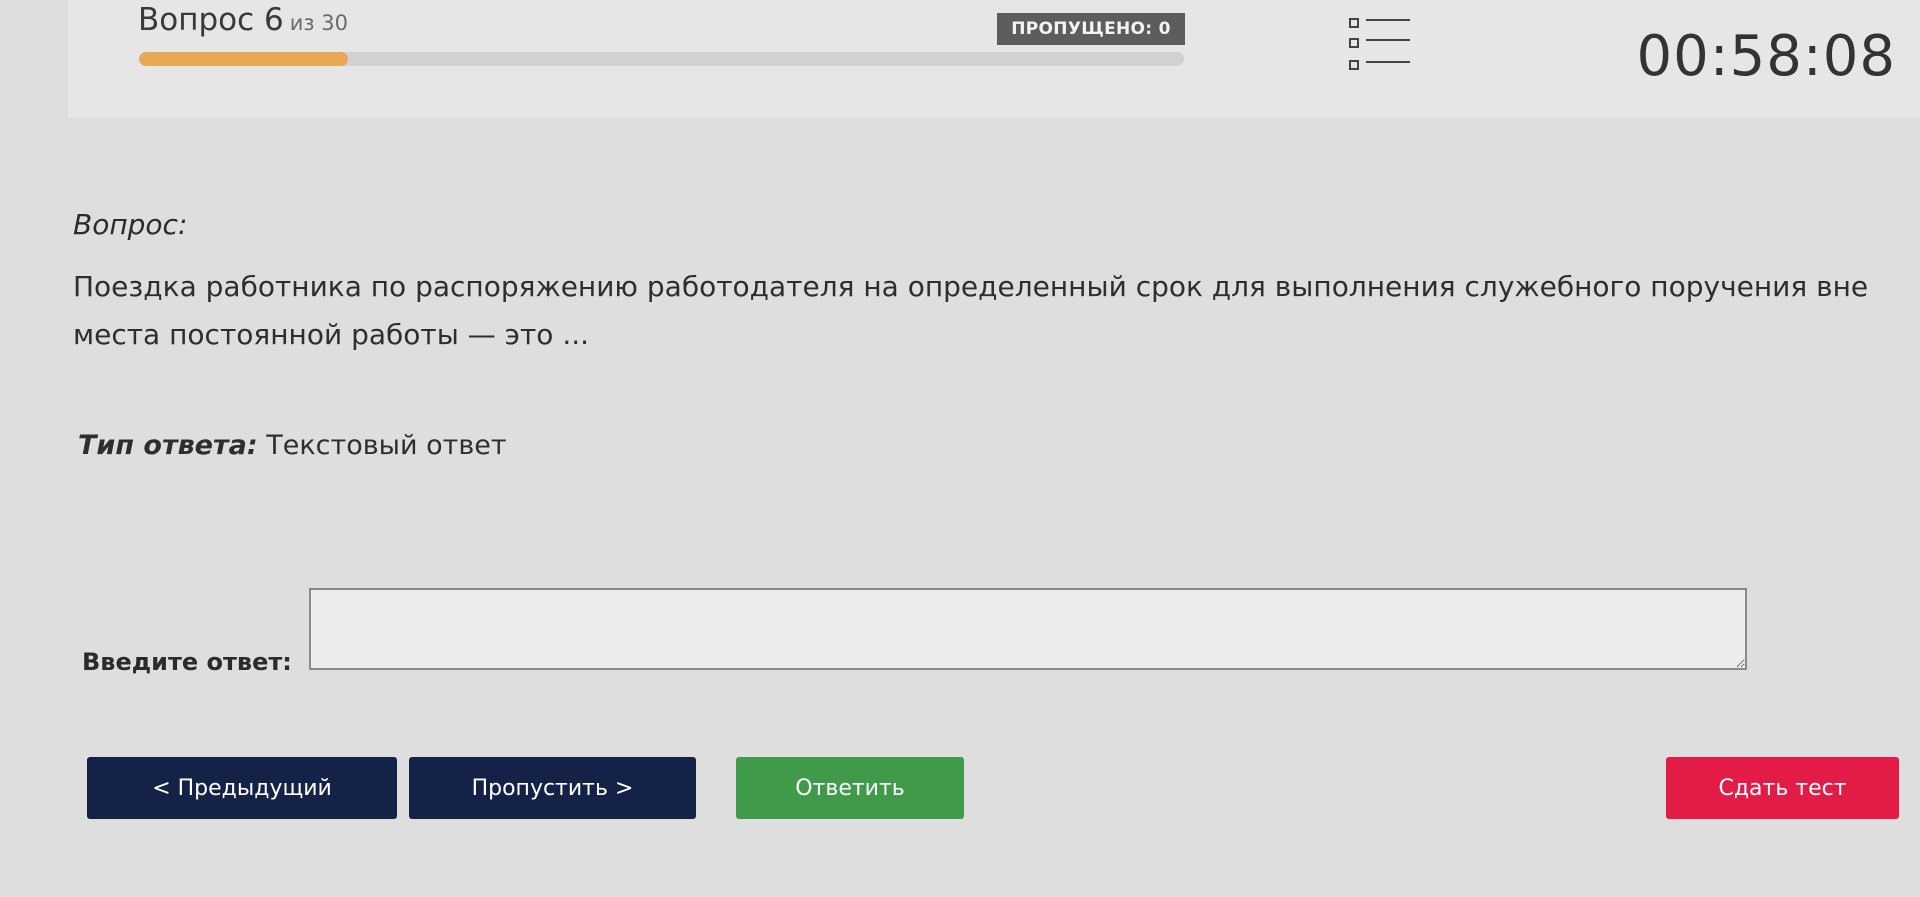 The height and width of the screenshot is (897, 1920). What do you see at coordinates (386, 445) in the screenshot?
I see `answer-type-value: Текстовый ответ` at bounding box center [386, 445].